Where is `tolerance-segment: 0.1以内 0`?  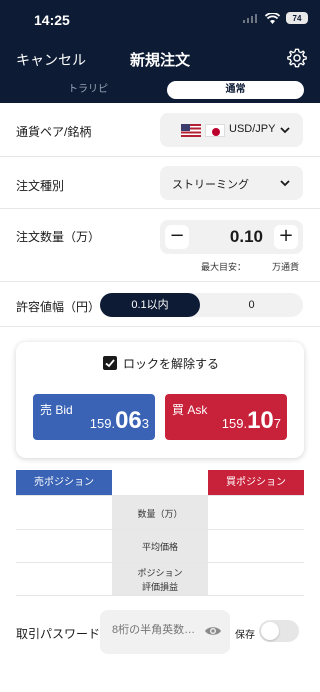
tolerance-segment: 0.1以内 0 is located at coordinates (201, 305).